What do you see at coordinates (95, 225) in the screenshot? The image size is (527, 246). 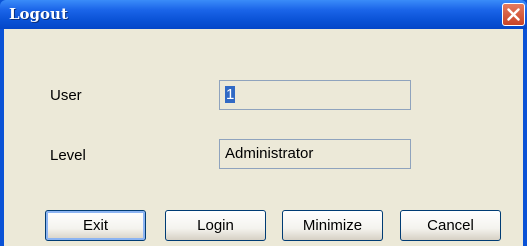 I see `exit-button: Exit` at bounding box center [95, 225].